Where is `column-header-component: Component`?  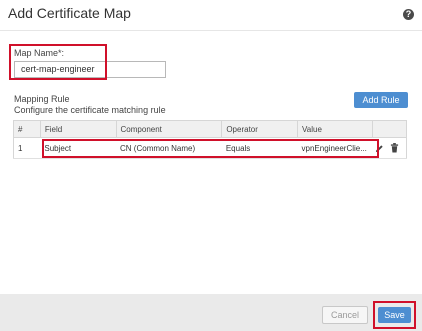
column-header-component: Component is located at coordinates (169, 129).